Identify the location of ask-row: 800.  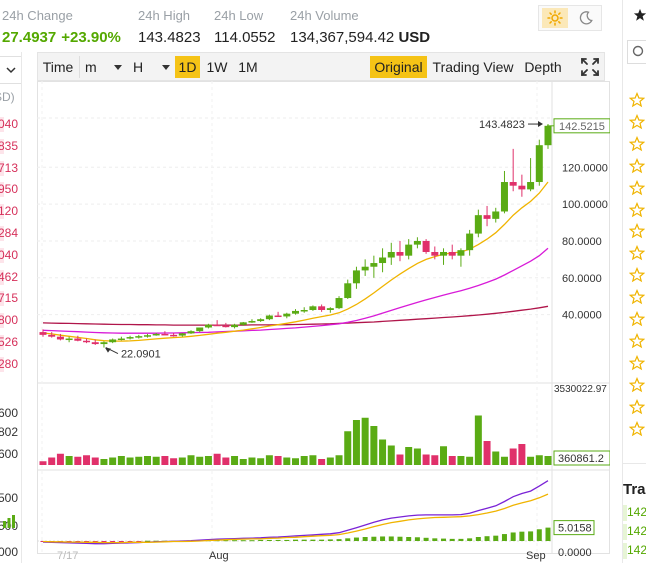
(10, 320).